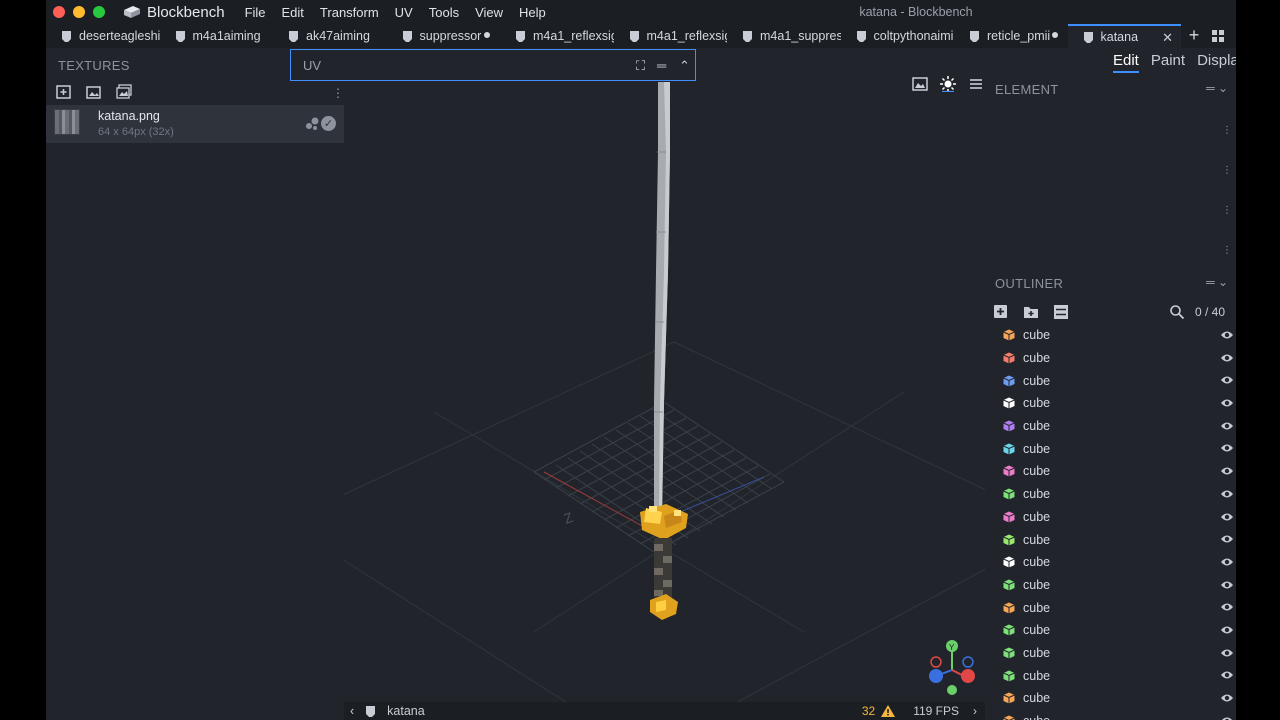 The height and width of the screenshot is (720, 1280). What do you see at coordinates (1216, 62) in the screenshot?
I see `mode-display: Display` at bounding box center [1216, 62].